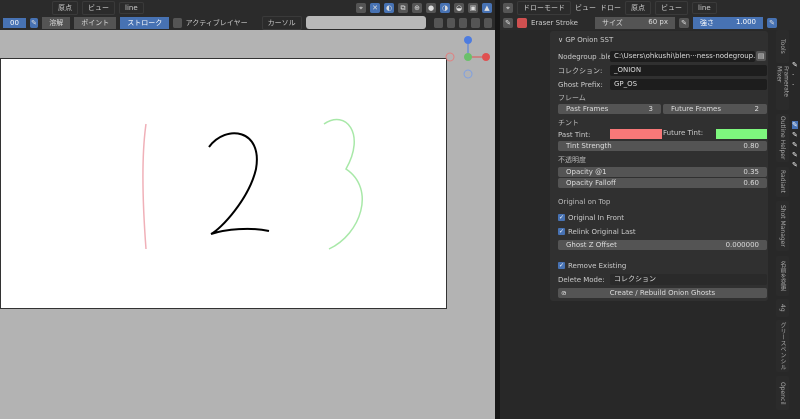  Describe the element at coordinates (658, 21) in the screenshot. I see `size-value: 60 px` at that location.